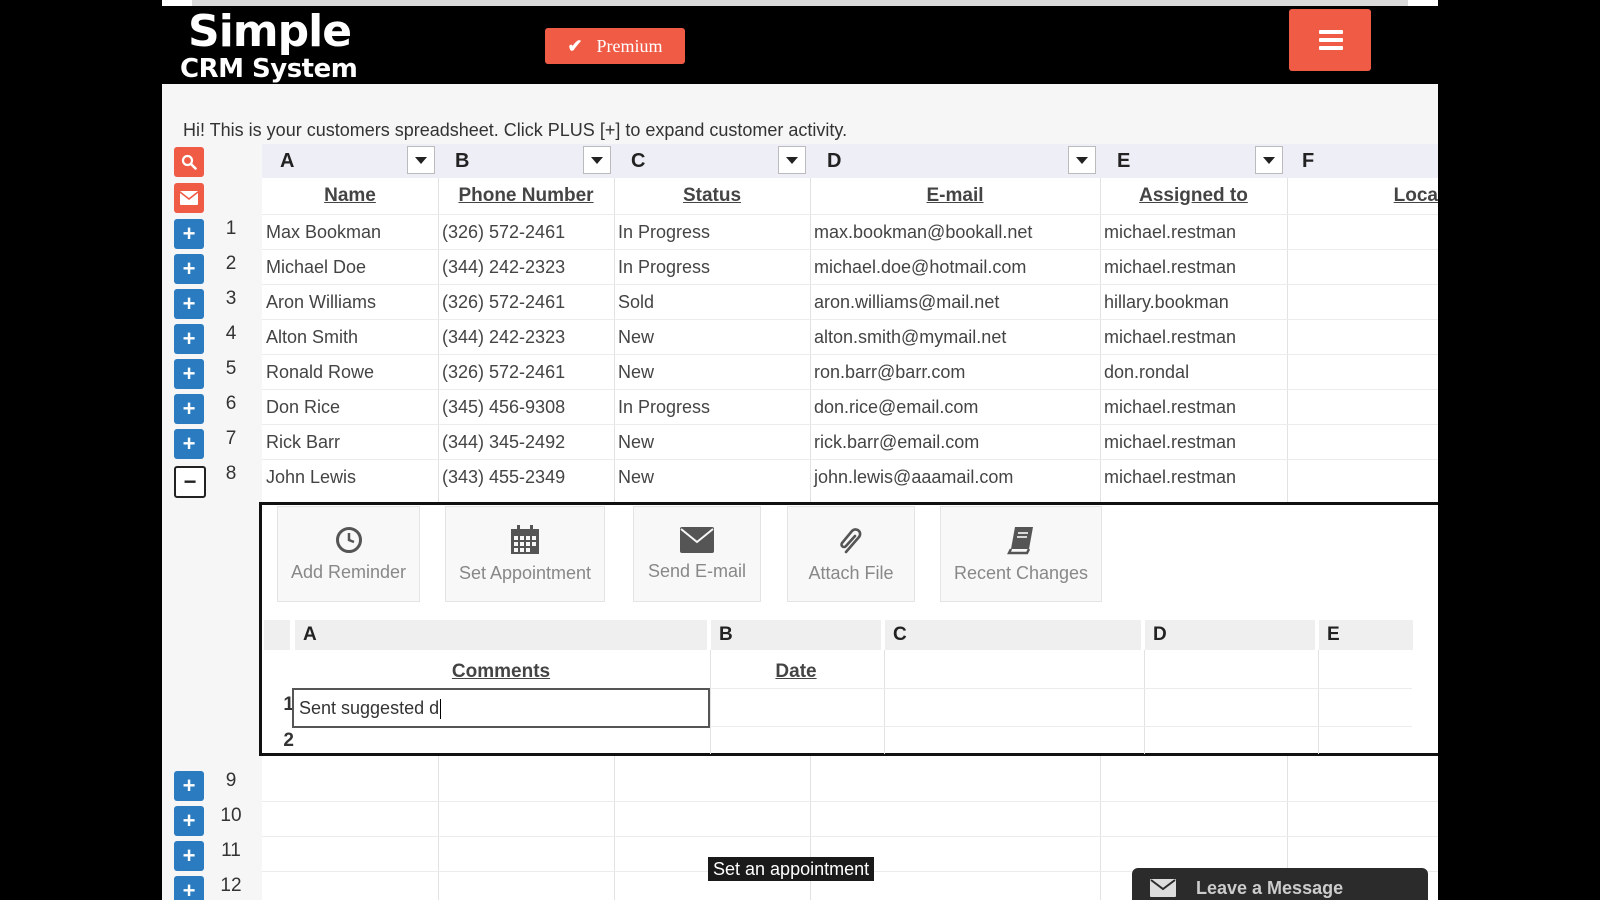 The height and width of the screenshot is (900, 1600). Describe the element at coordinates (796, 672) in the screenshot. I see `date-header: Date` at that location.